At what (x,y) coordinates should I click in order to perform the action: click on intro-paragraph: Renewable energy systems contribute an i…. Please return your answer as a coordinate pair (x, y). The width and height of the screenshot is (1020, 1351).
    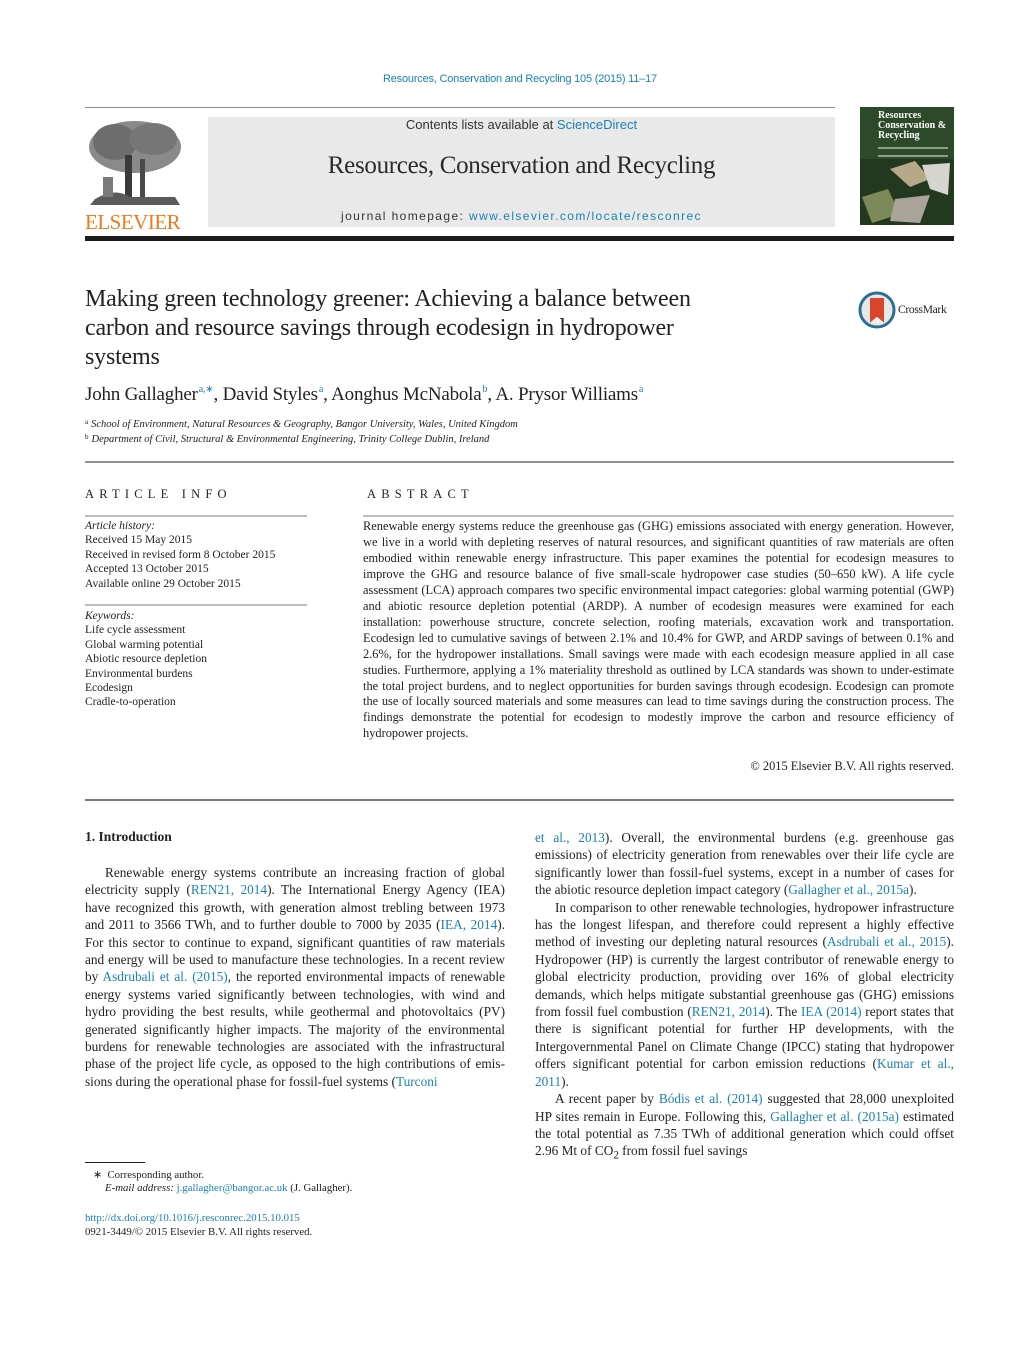
    Looking at the image, I should click on (295, 977).